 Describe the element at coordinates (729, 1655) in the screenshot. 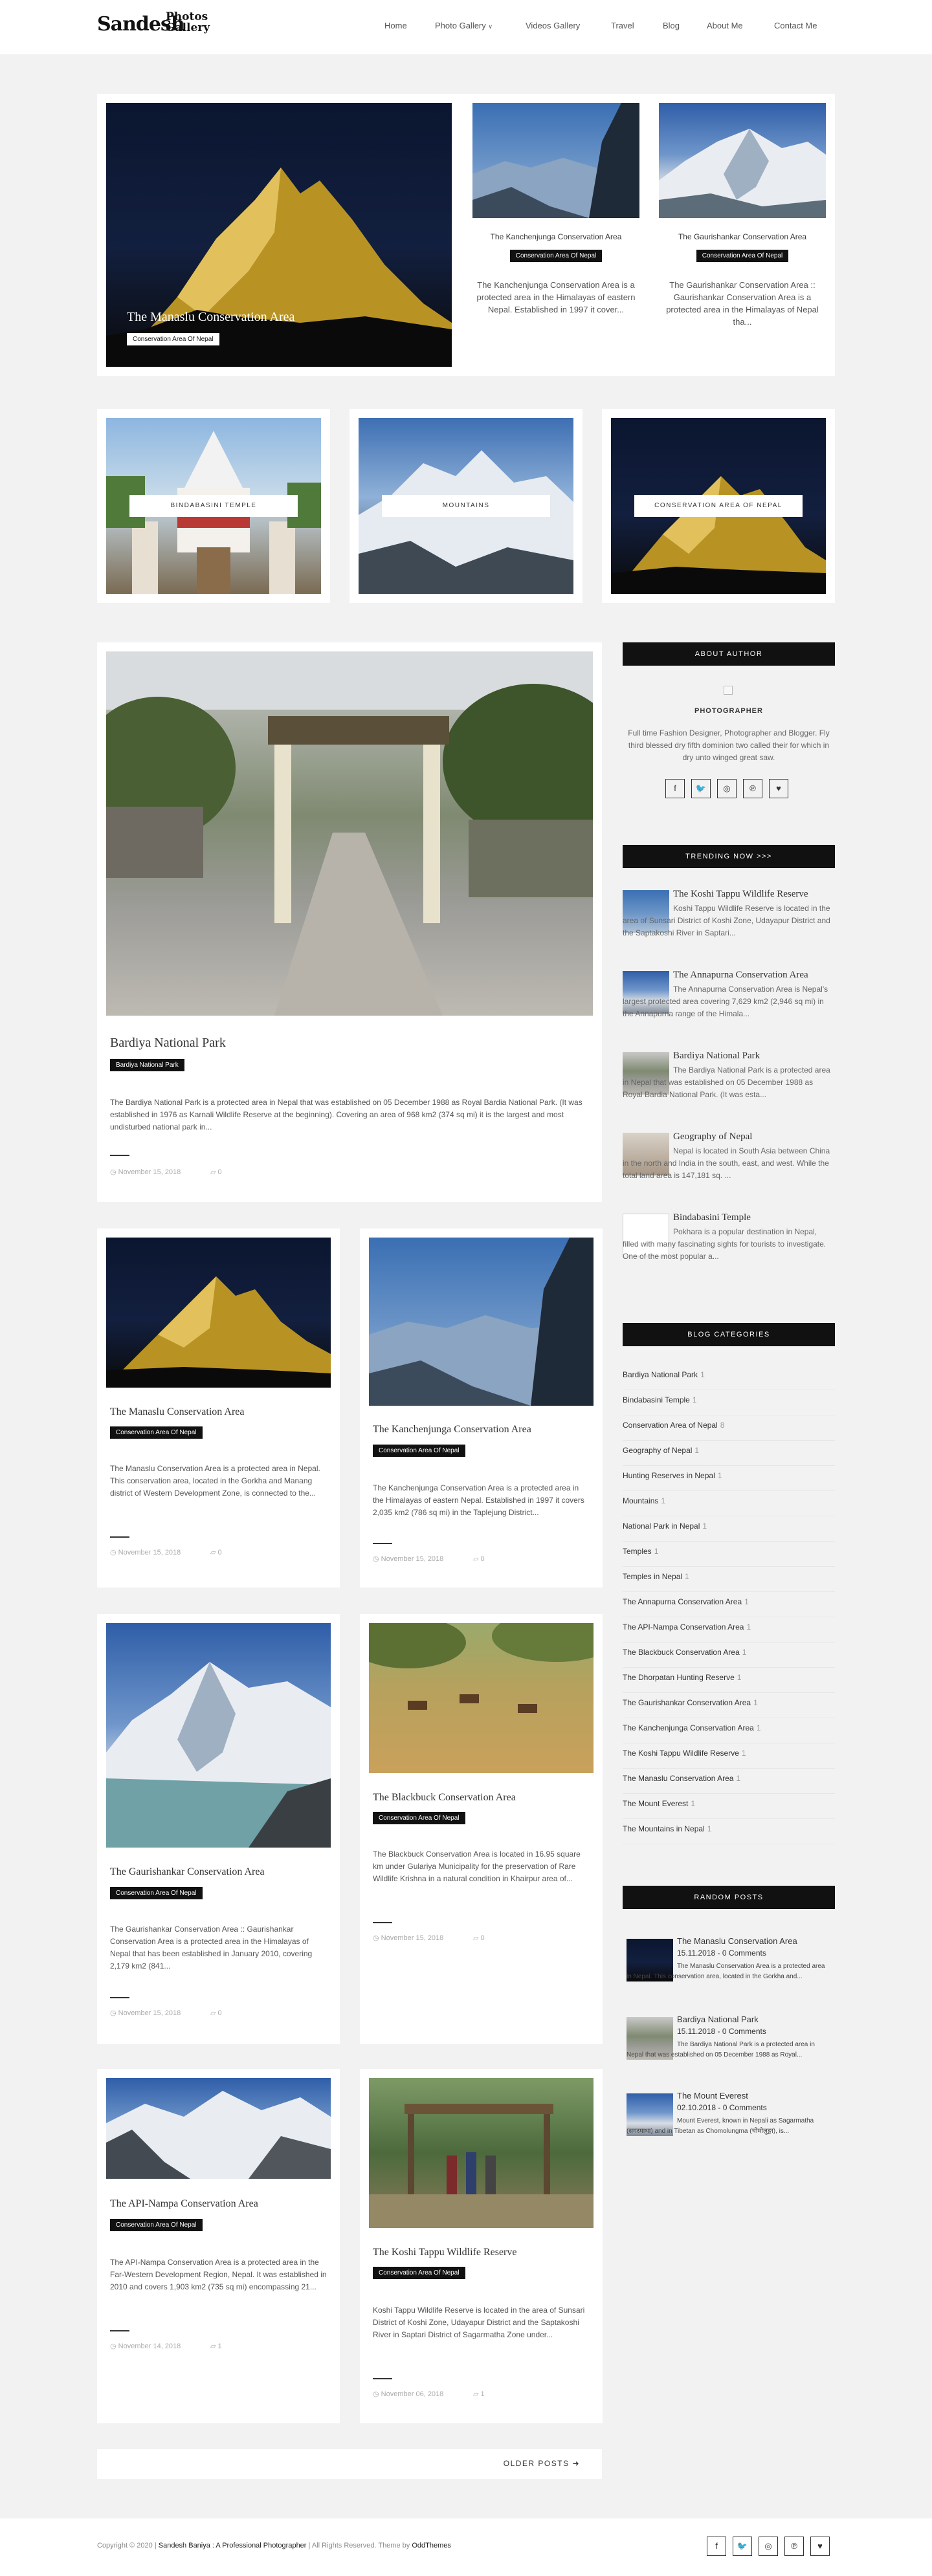

I see `category-item: The Blackbuck Conservation Area 1` at that location.